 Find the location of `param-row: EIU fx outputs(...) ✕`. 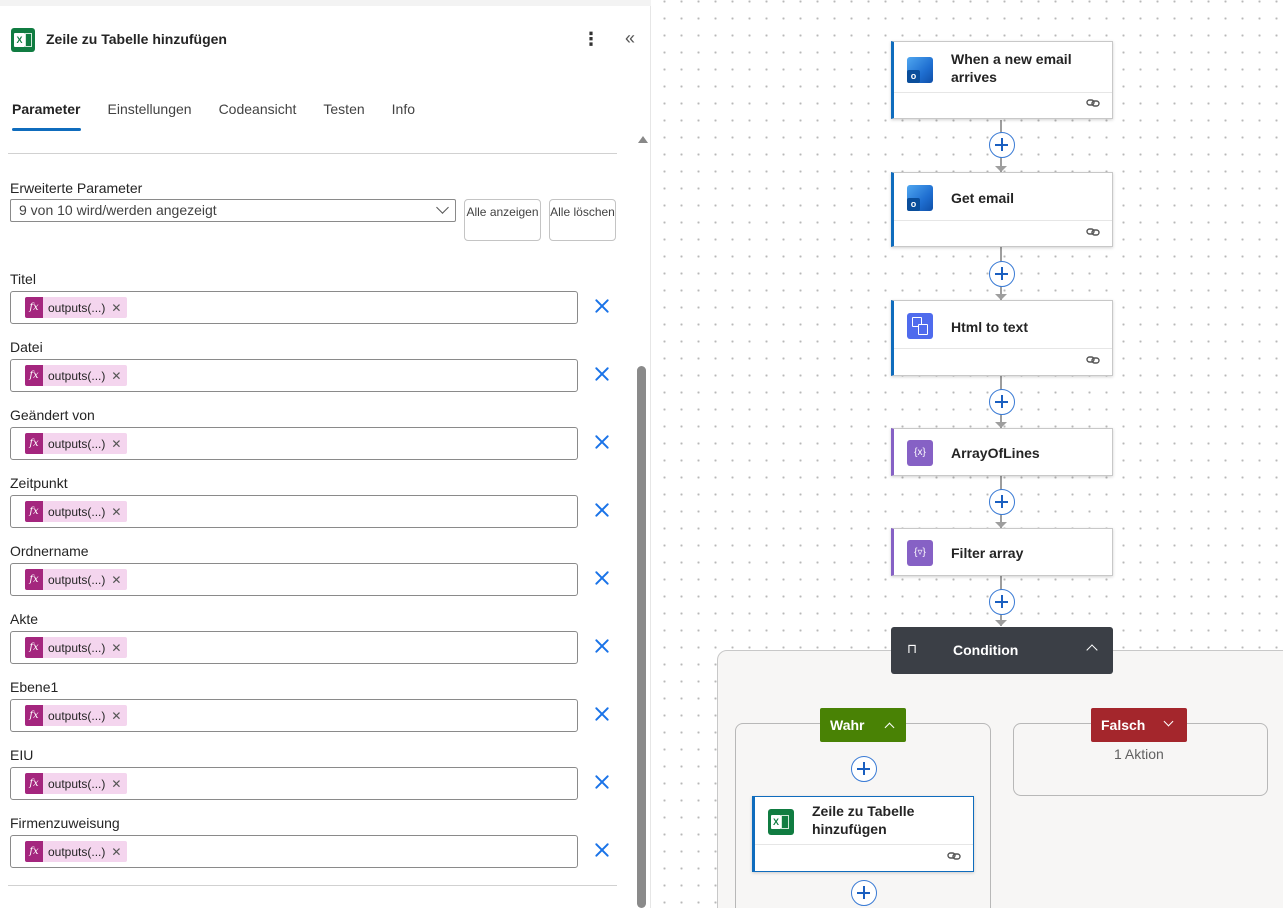

param-row: EIU fx outputs(...) ✕ is located at coordinates (320, 777).